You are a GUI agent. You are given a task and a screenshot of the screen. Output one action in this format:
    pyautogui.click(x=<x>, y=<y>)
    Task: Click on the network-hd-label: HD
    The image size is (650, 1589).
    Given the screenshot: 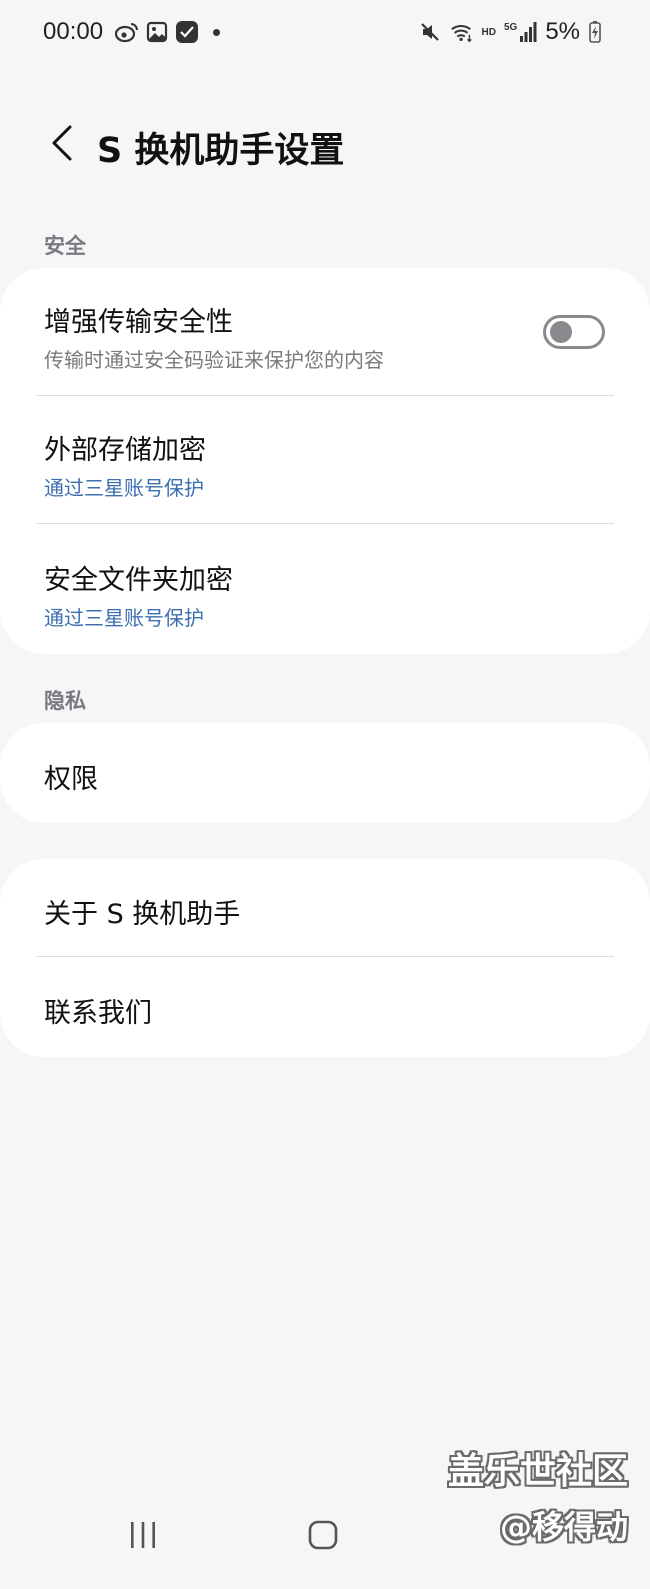 What is the action you would take?
    pyautogui.click(x=488, y=32)
    